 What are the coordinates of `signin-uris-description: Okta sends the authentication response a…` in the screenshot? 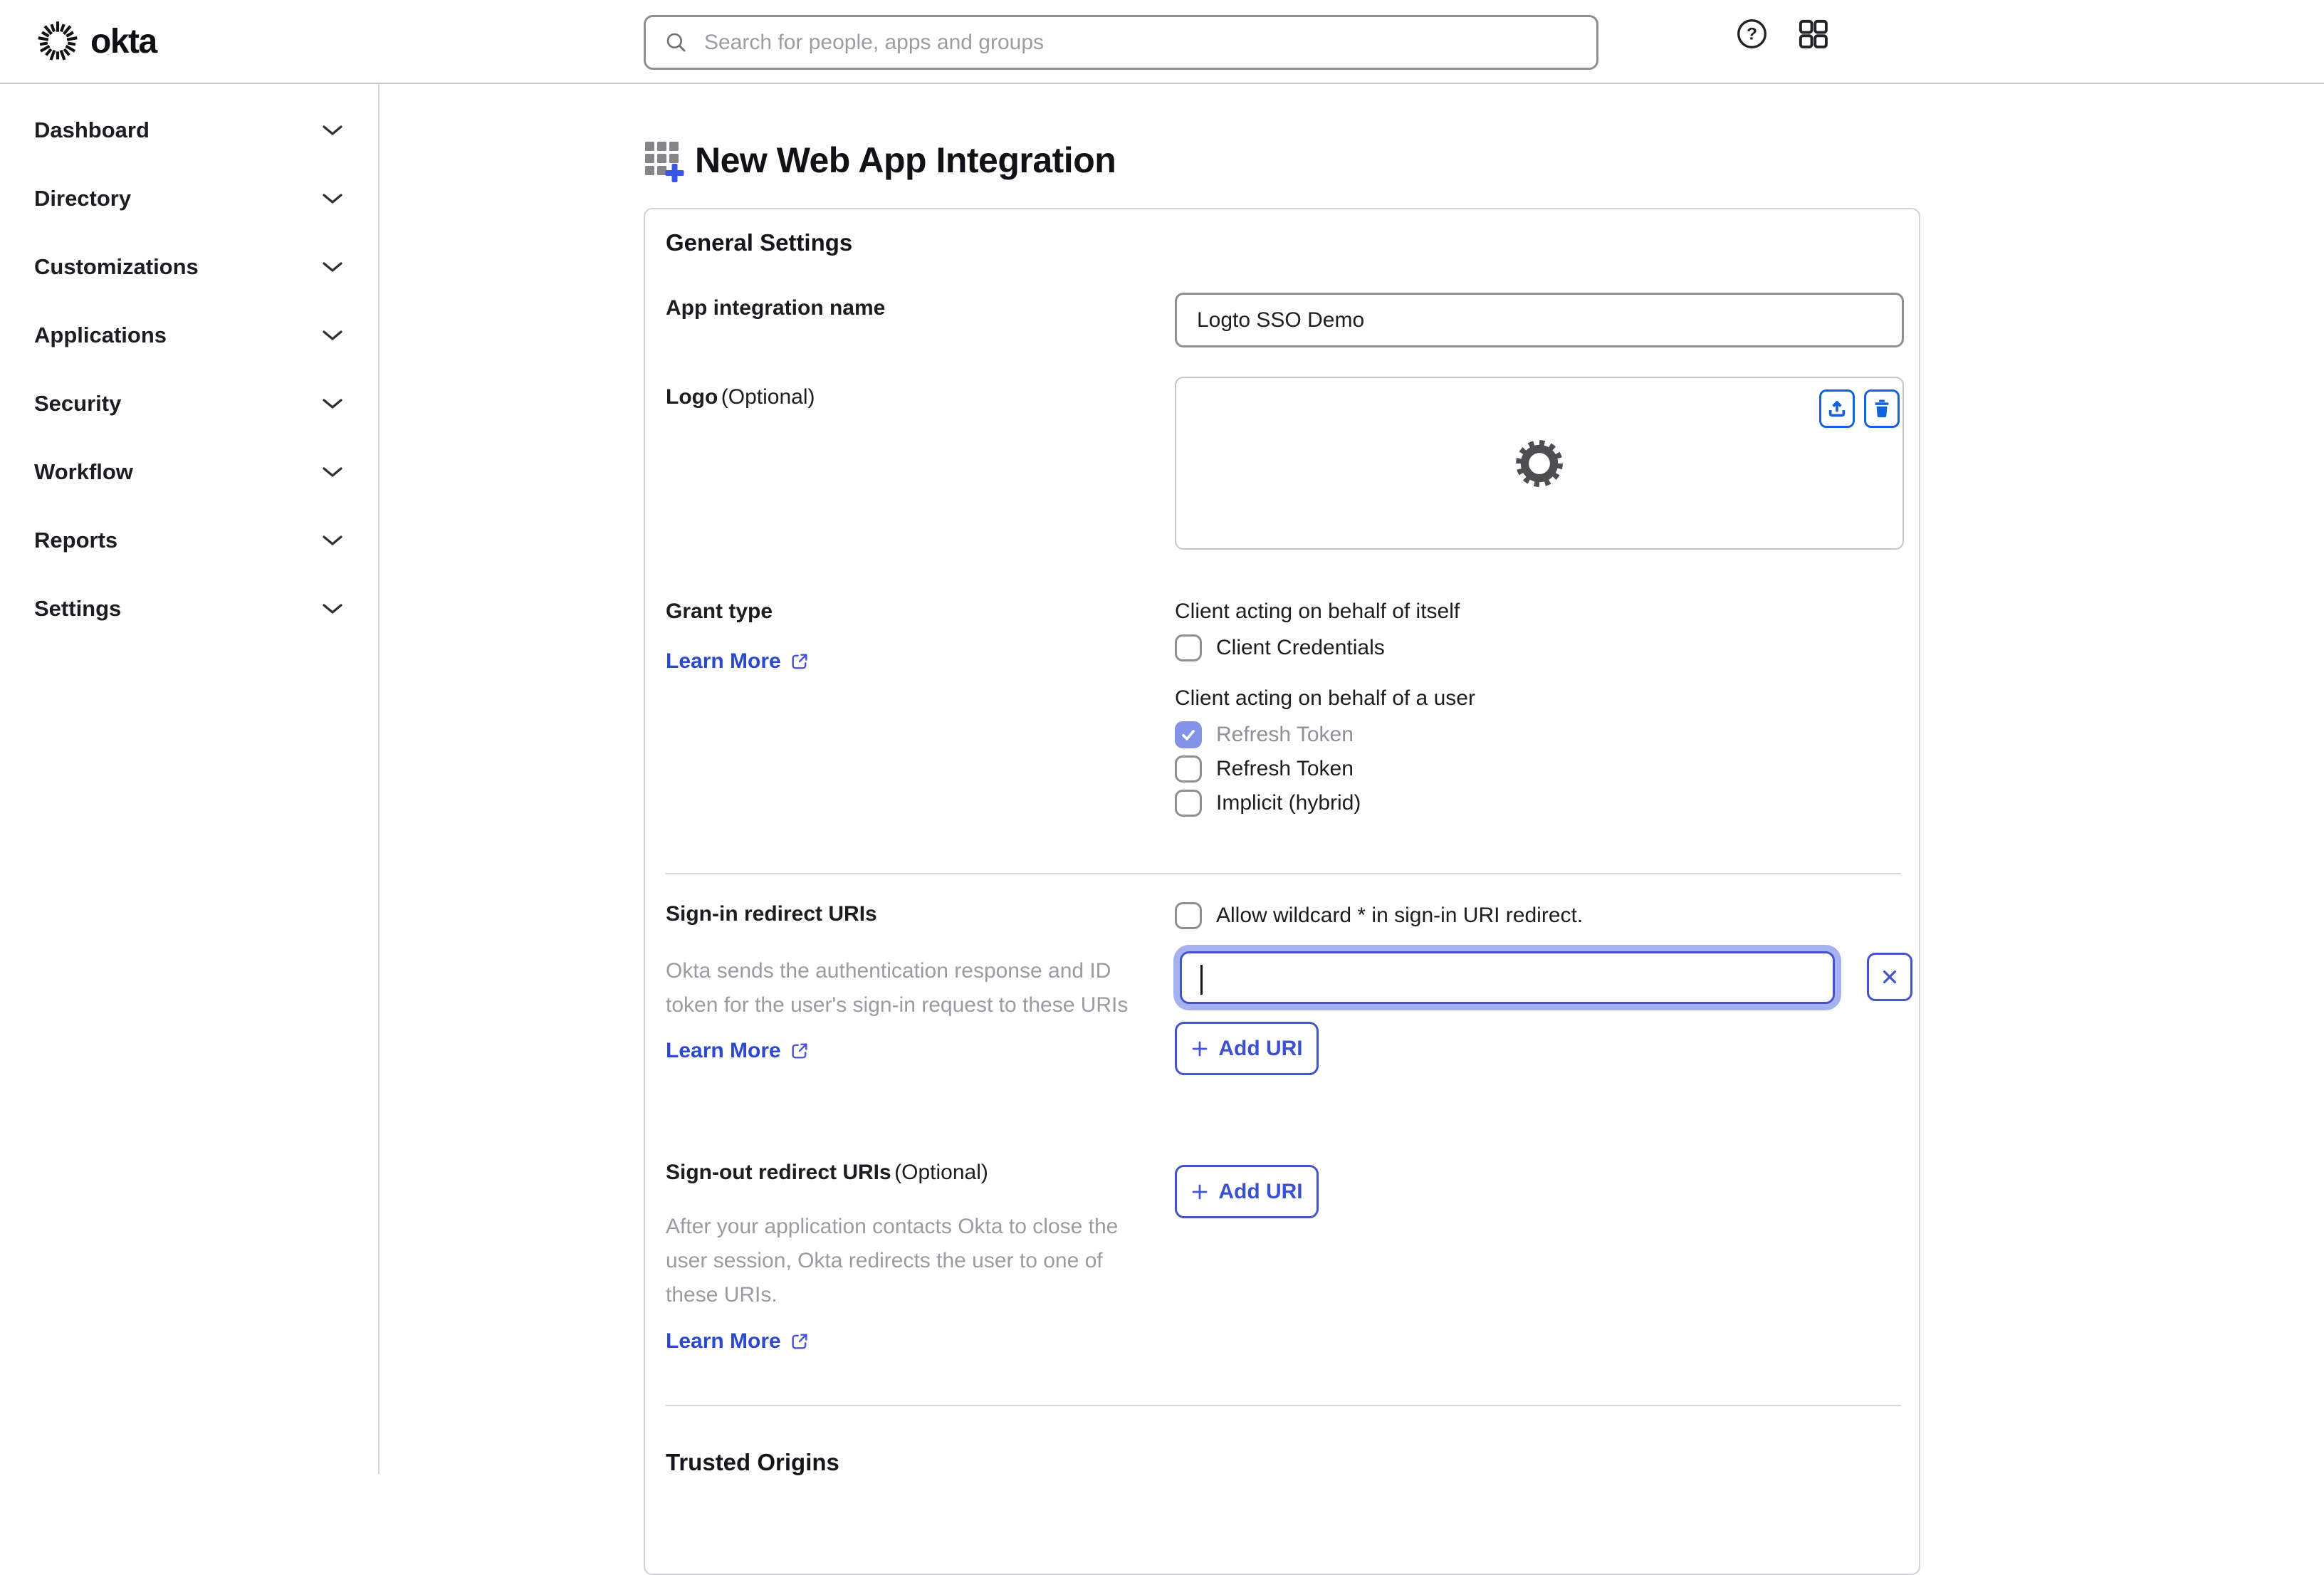 It's located at (897, 988).